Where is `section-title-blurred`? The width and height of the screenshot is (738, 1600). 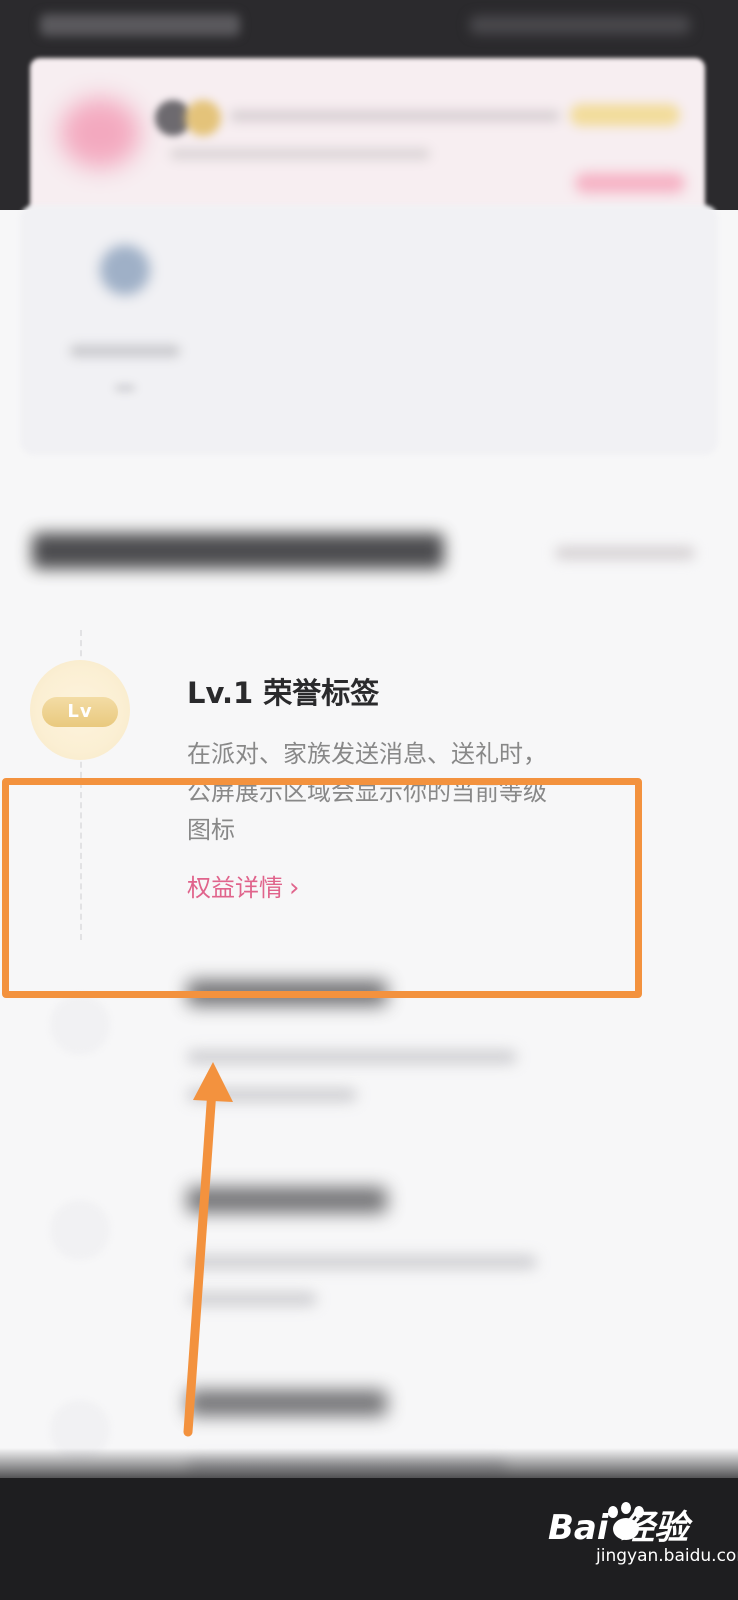
section-title-blurred is located at coordinates (238, 551).